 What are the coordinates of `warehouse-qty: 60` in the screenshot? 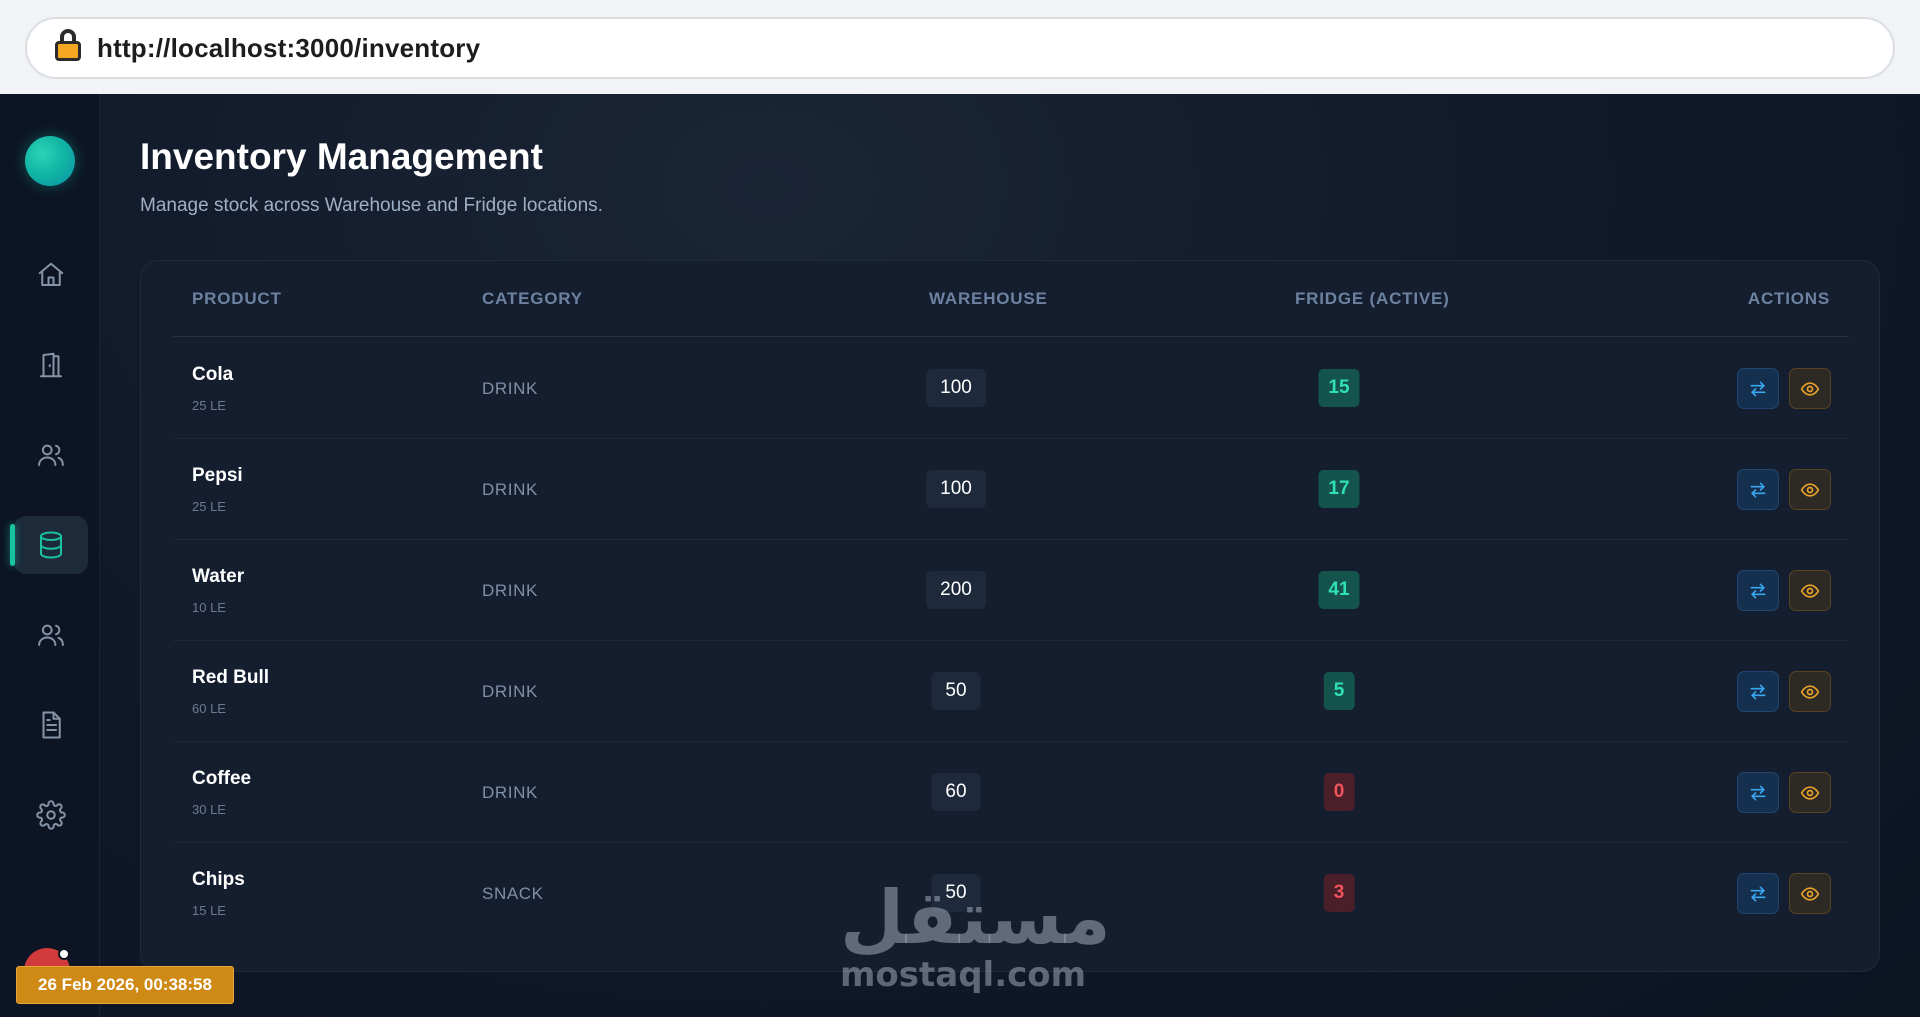 It's located at (956, 792).